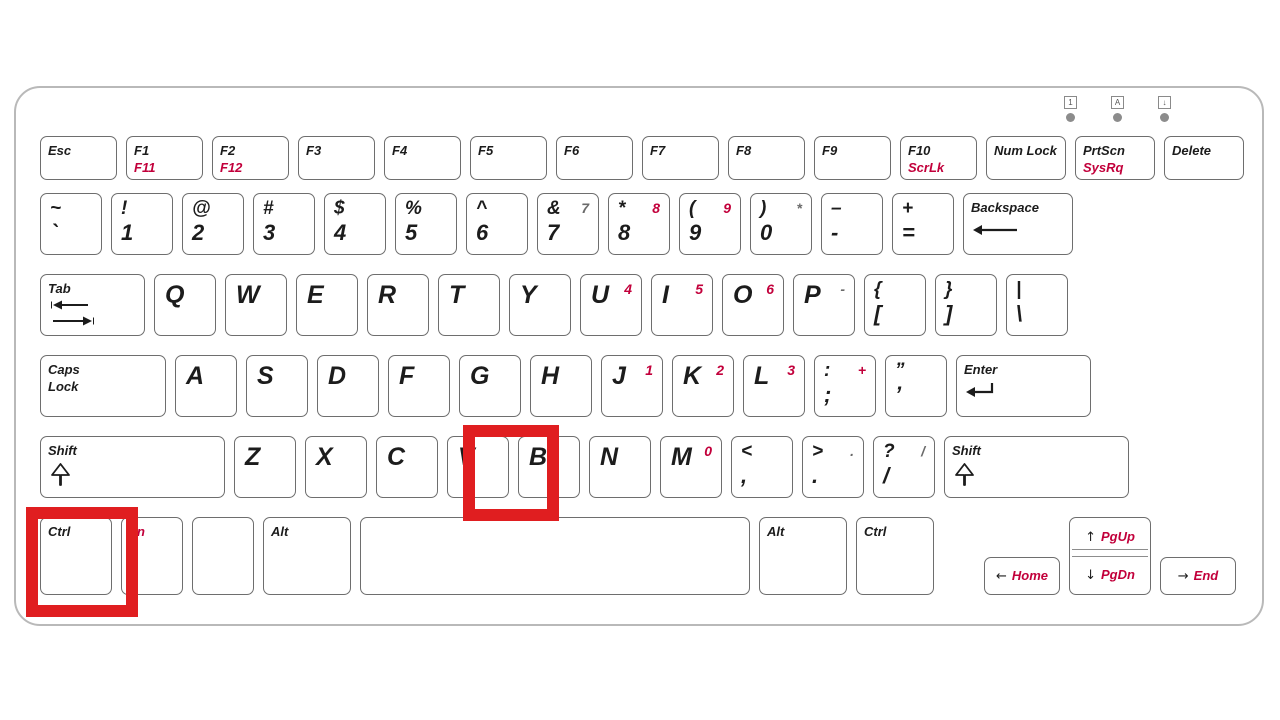  What do you see at coordinates (753, 305) in the screenshot?
I see `key-o: O 6` at bounding box center [753, 305].